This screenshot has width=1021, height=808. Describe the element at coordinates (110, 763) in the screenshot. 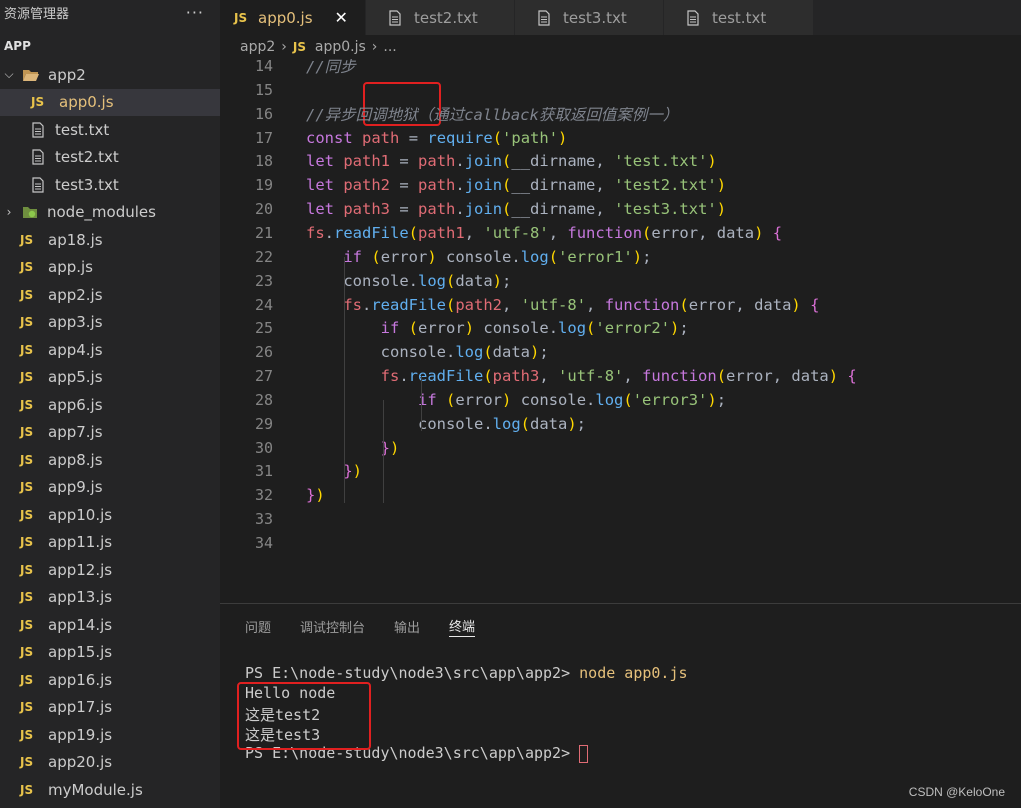

I see `tree-item: JS app20.js` at that location.